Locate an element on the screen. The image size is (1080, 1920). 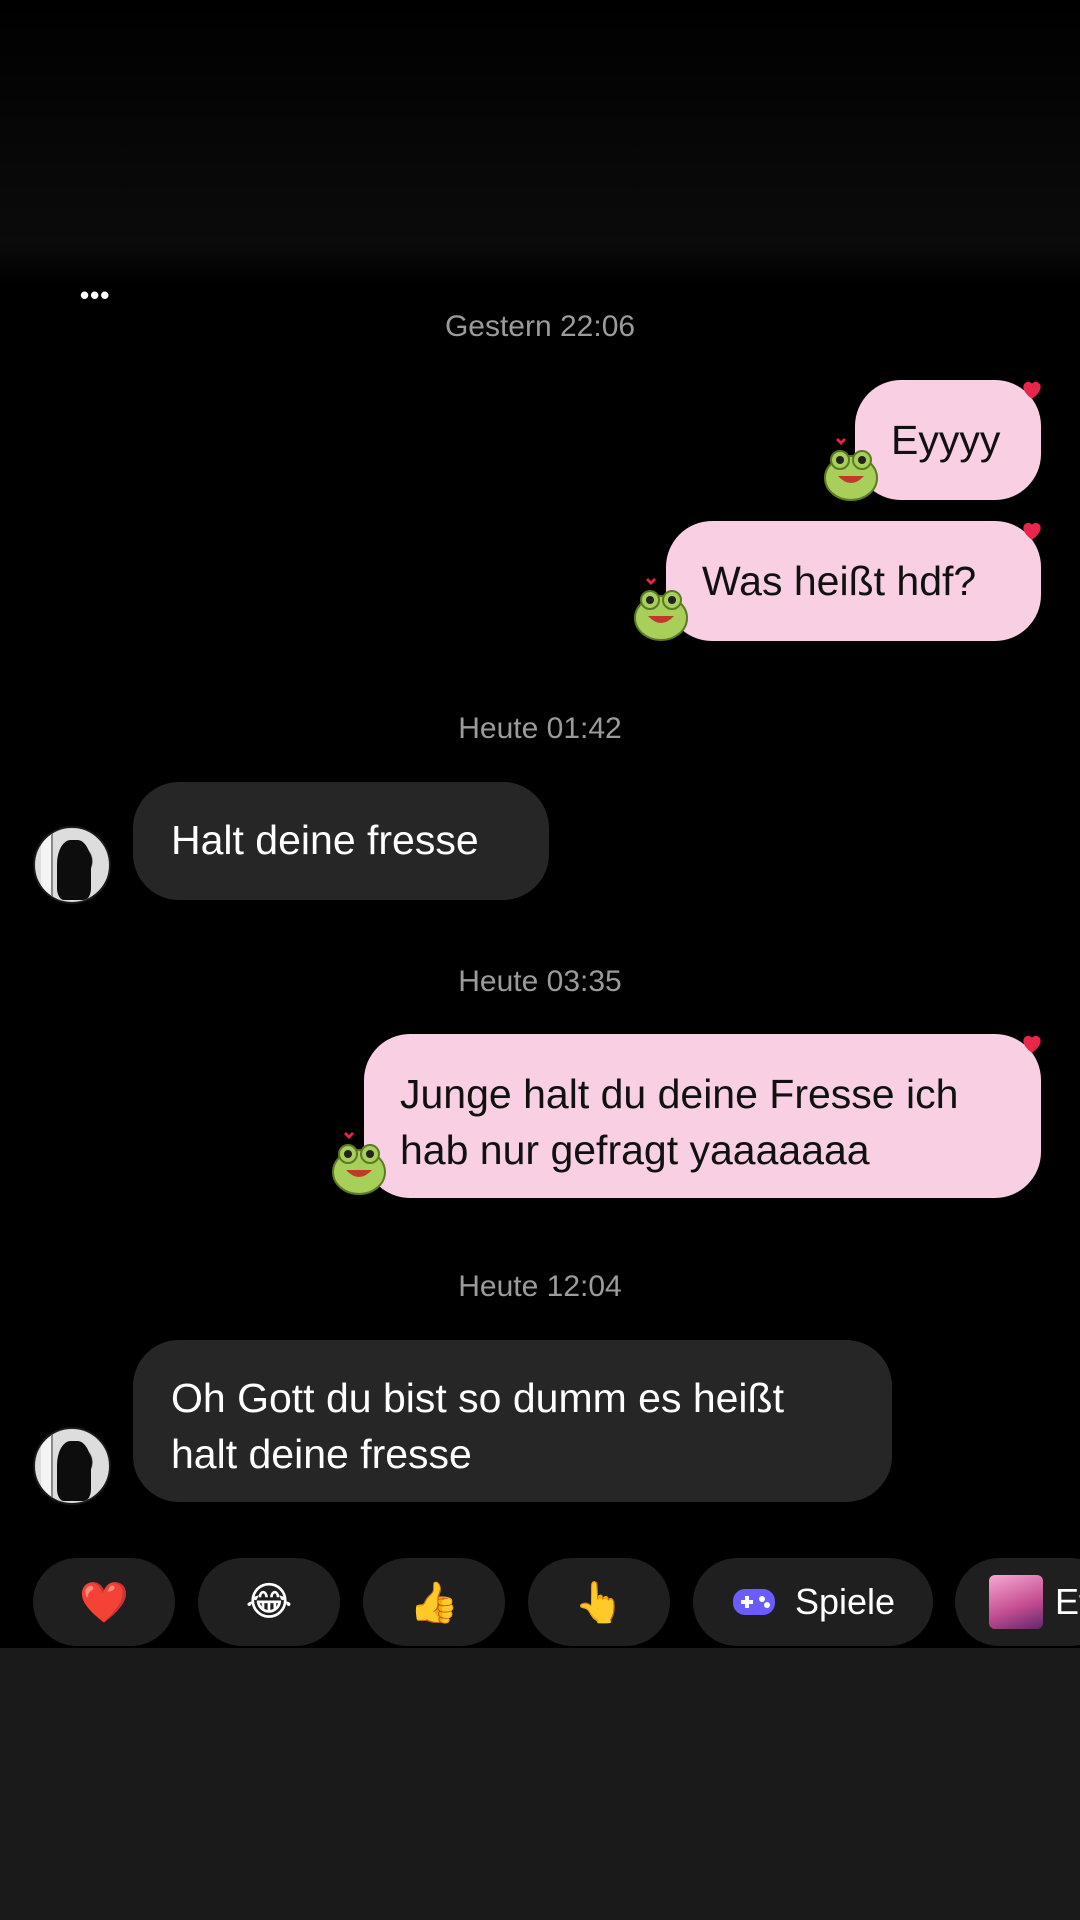
top-bar is located at coordinates (540, 142).